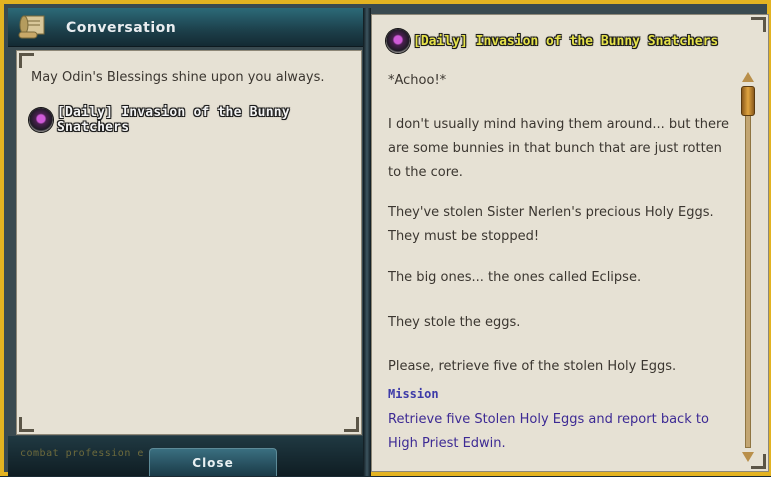  I want to click on quest-paragraph: *Achoo!*, so click(417, 80).